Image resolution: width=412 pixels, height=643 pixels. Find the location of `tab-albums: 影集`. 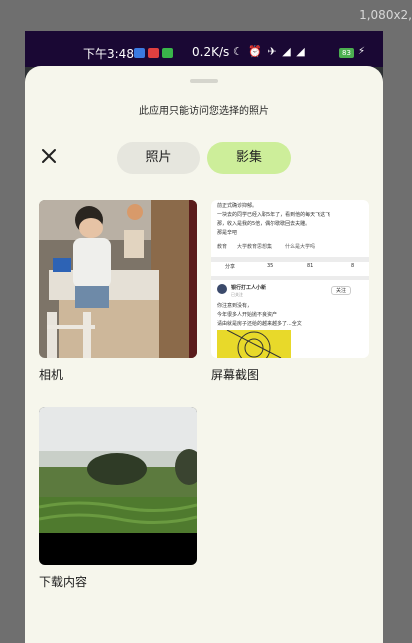

tab-albums: 影集 is located at coordinates (249, 158).